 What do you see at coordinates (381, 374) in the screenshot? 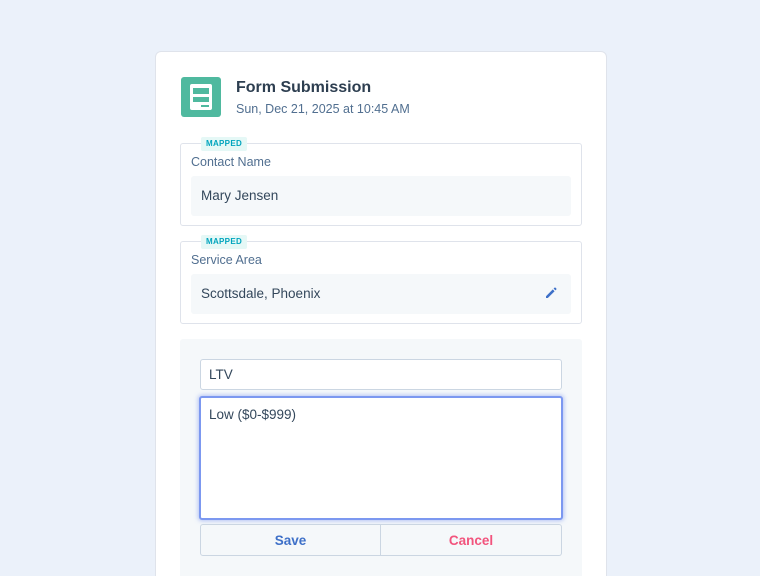
I see `property-name-input` at bounding box center [381, 374].